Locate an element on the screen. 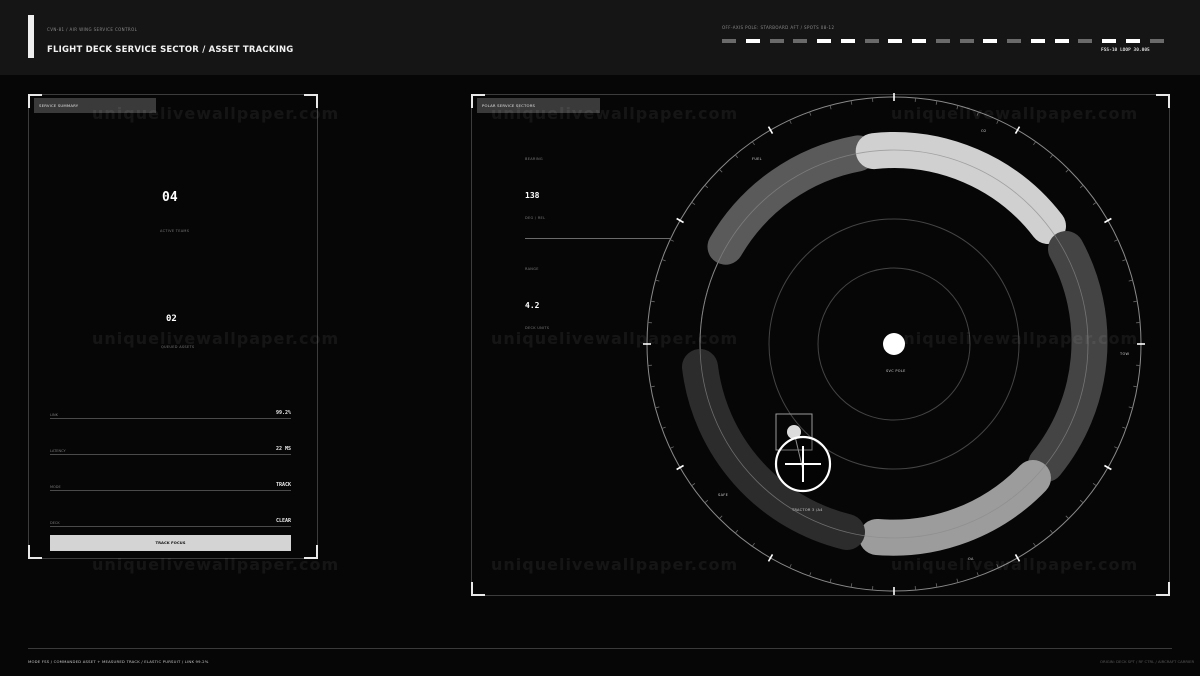 This screenshot has width=1200, height=676. sector-label-tow: TOW is located at coordinates (1125, 354).